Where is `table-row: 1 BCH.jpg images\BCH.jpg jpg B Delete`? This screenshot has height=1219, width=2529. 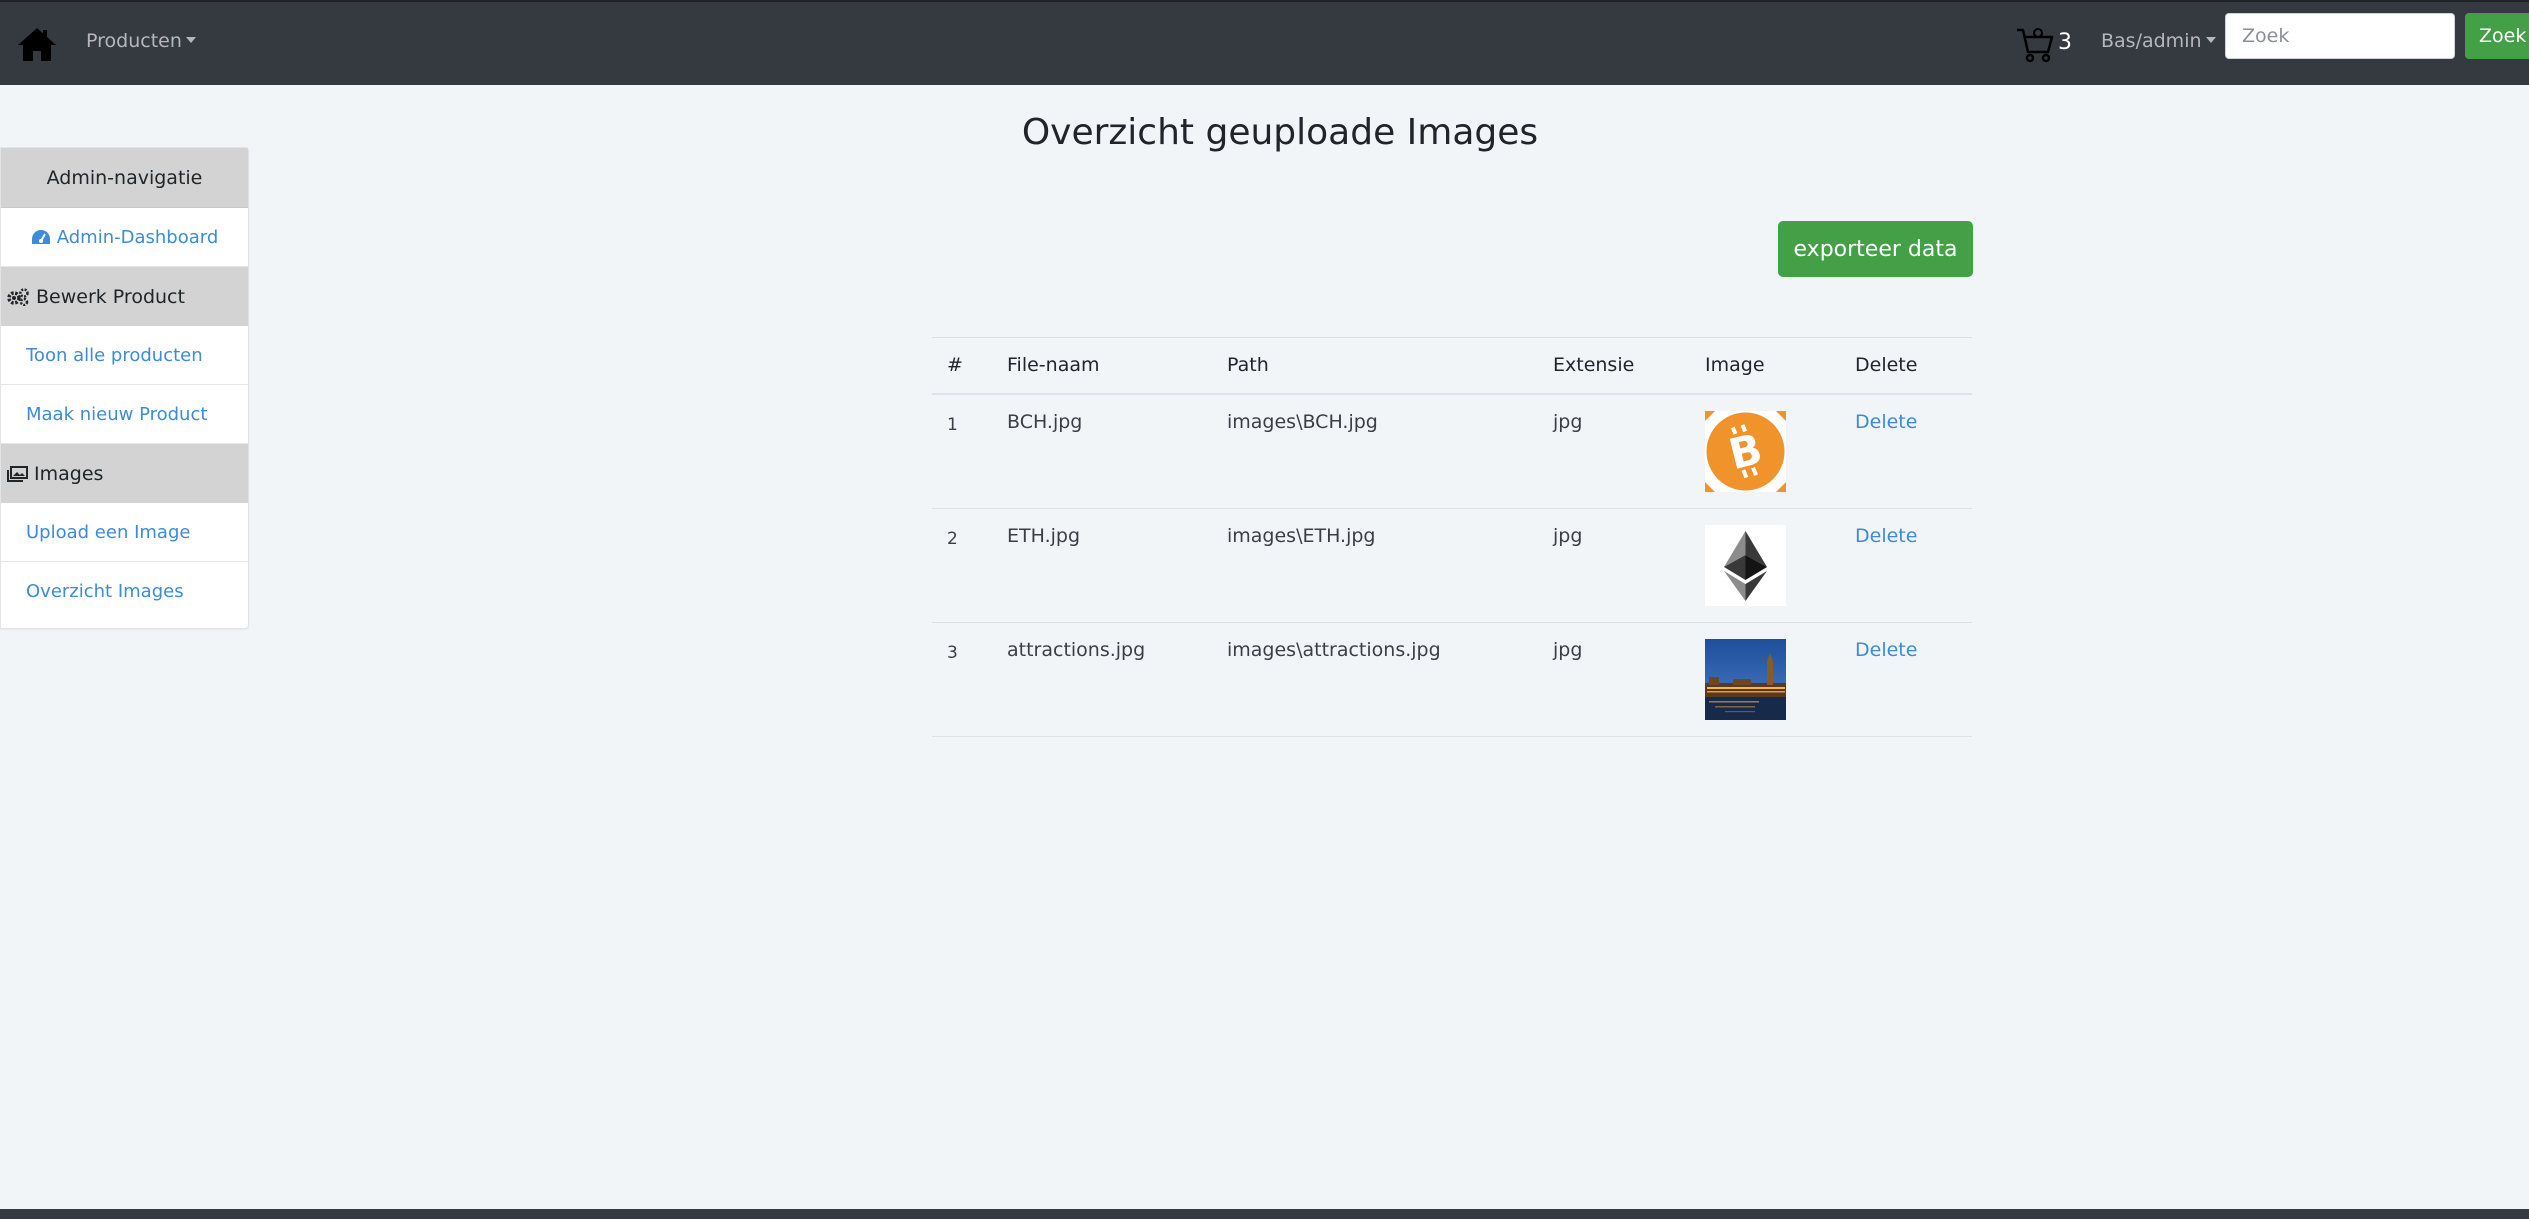 table-row: 1 BCH.jpg images\BCH.jpg jpg B Delete is located at coordinates (1452, 451).